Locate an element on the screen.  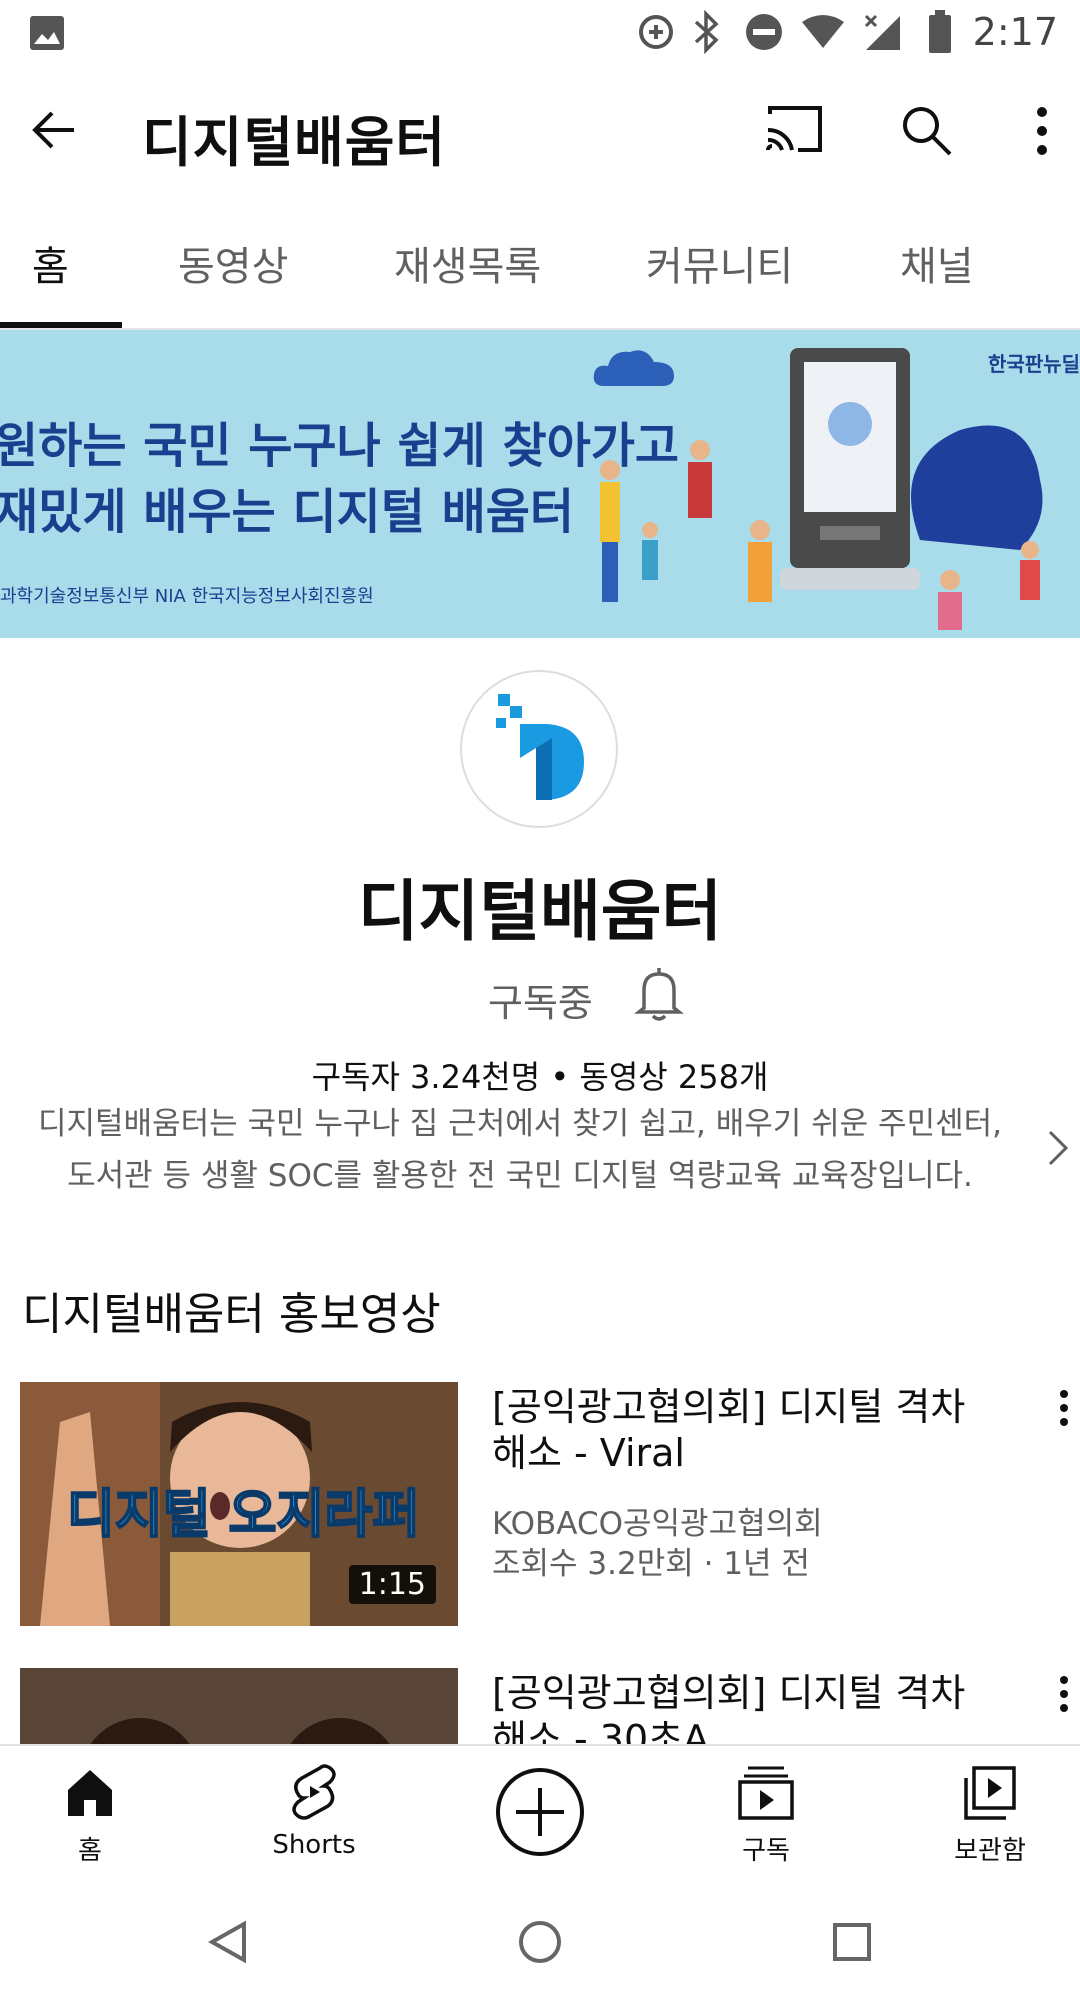
data-saver-icon is located at coordinates (656, 32).